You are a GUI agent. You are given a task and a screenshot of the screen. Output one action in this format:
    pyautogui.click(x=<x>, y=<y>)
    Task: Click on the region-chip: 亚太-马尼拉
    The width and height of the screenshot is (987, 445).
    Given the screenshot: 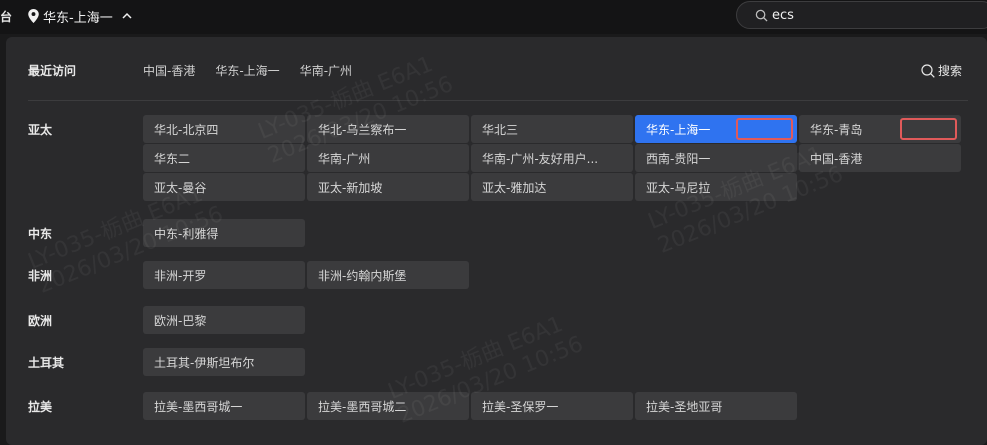 What is the action you would take?
    pyautogui.click(x=716, y=187)
    